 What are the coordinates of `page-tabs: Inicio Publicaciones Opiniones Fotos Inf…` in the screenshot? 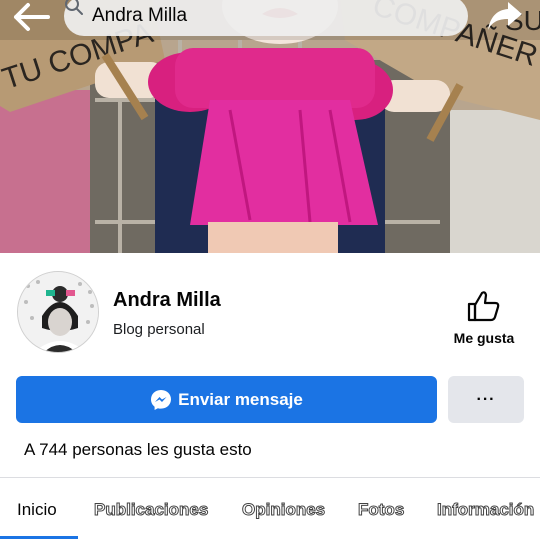 It's located at (270, 509).